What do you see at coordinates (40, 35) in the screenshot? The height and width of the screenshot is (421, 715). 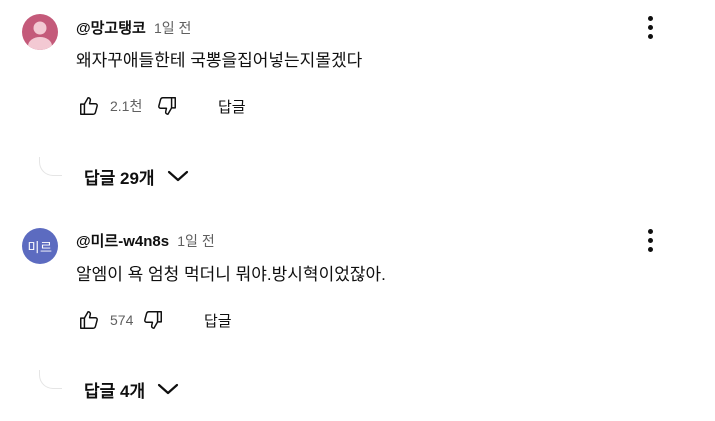 I see `person-icon` at bounding box center [40, 35].